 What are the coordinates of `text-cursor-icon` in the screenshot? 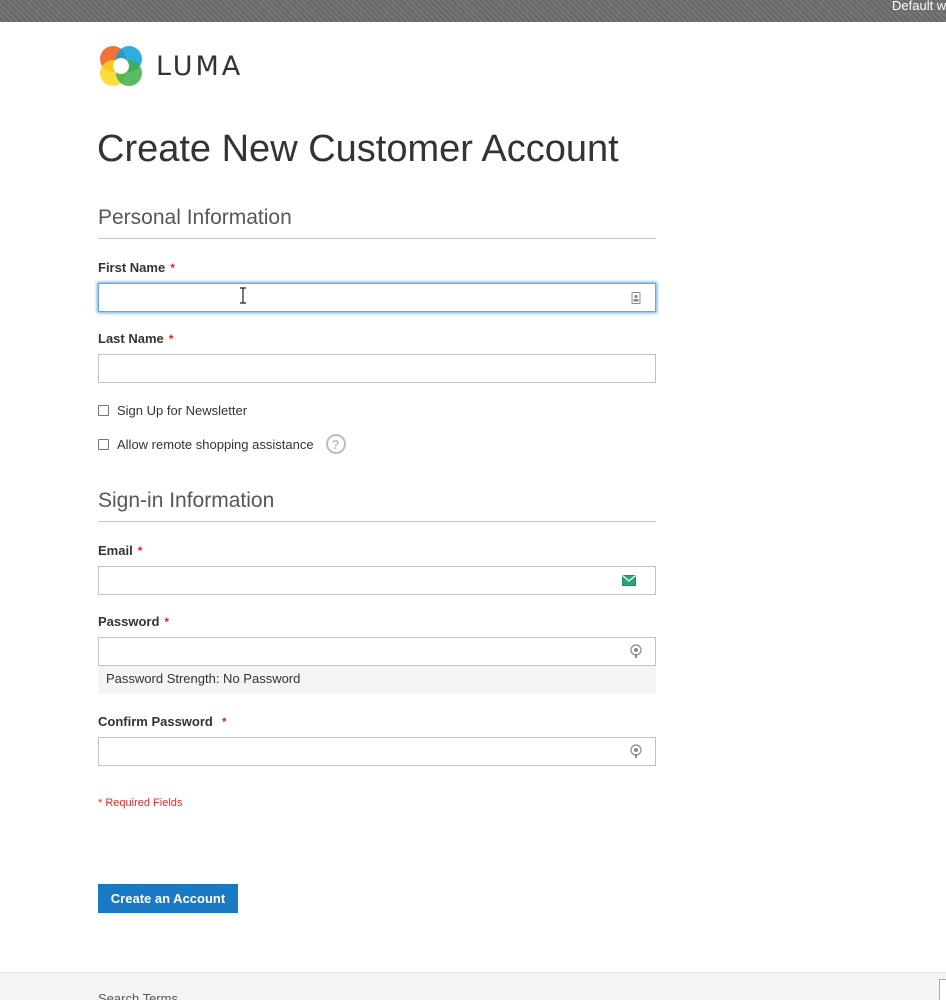 It's located at (243, 295).